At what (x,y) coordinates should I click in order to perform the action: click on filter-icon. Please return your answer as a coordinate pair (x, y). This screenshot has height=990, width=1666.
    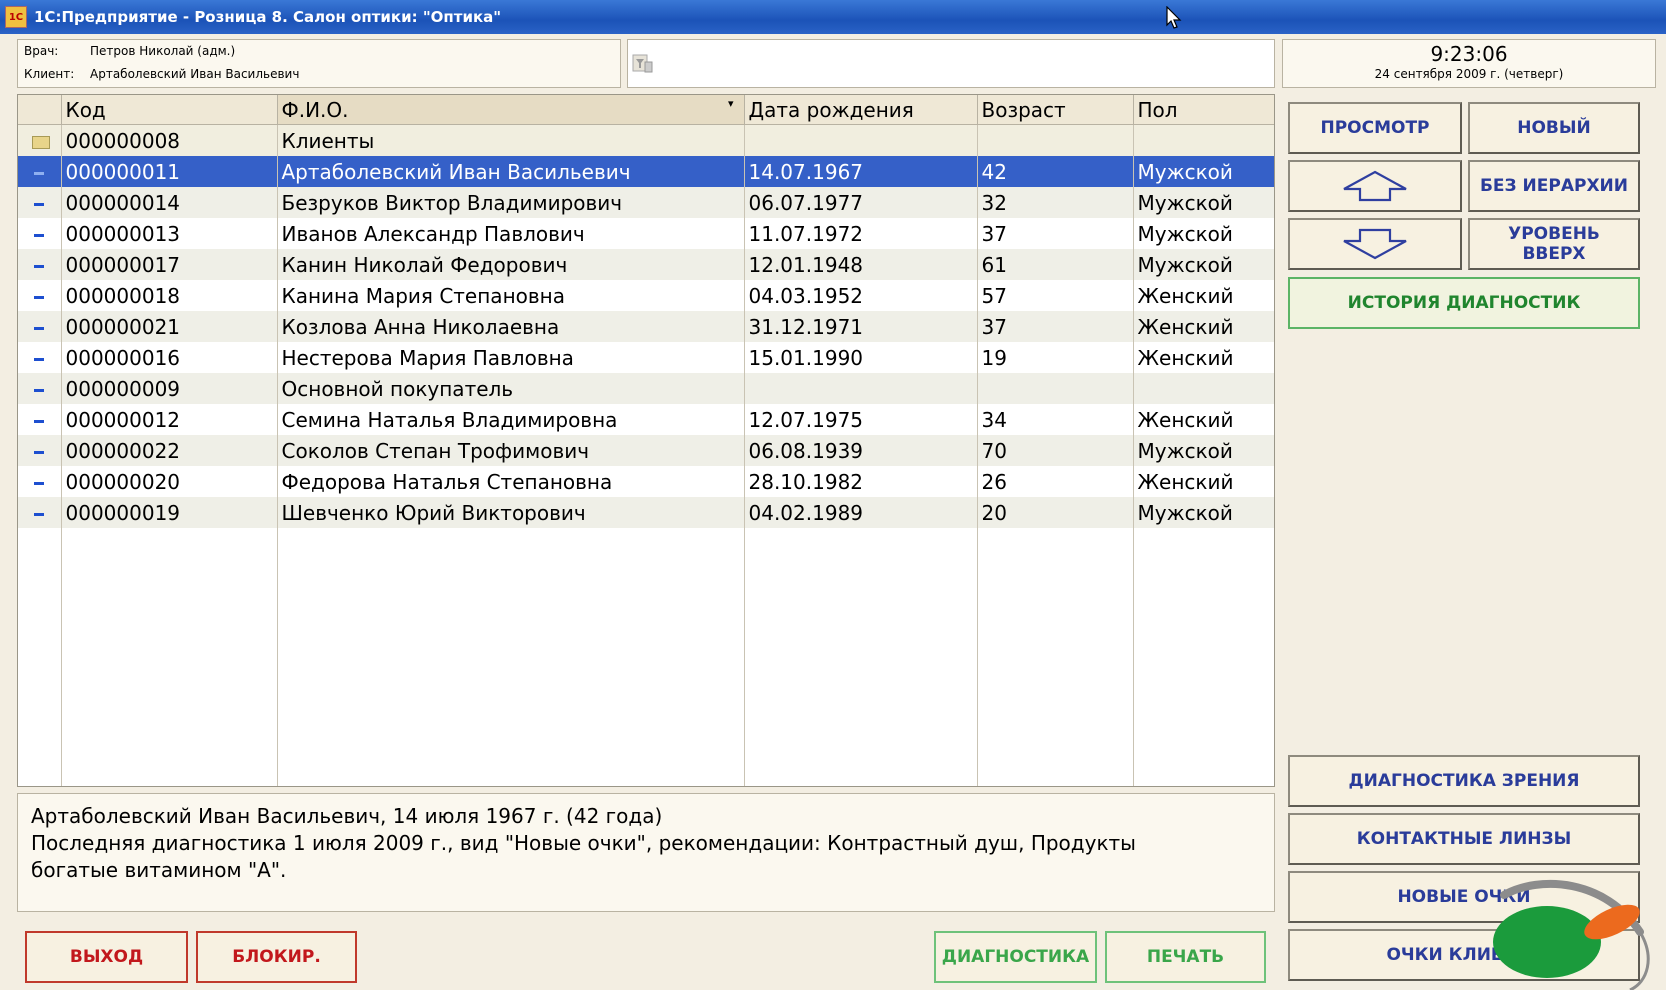
    Looking at the image, I should click on (643, 64).